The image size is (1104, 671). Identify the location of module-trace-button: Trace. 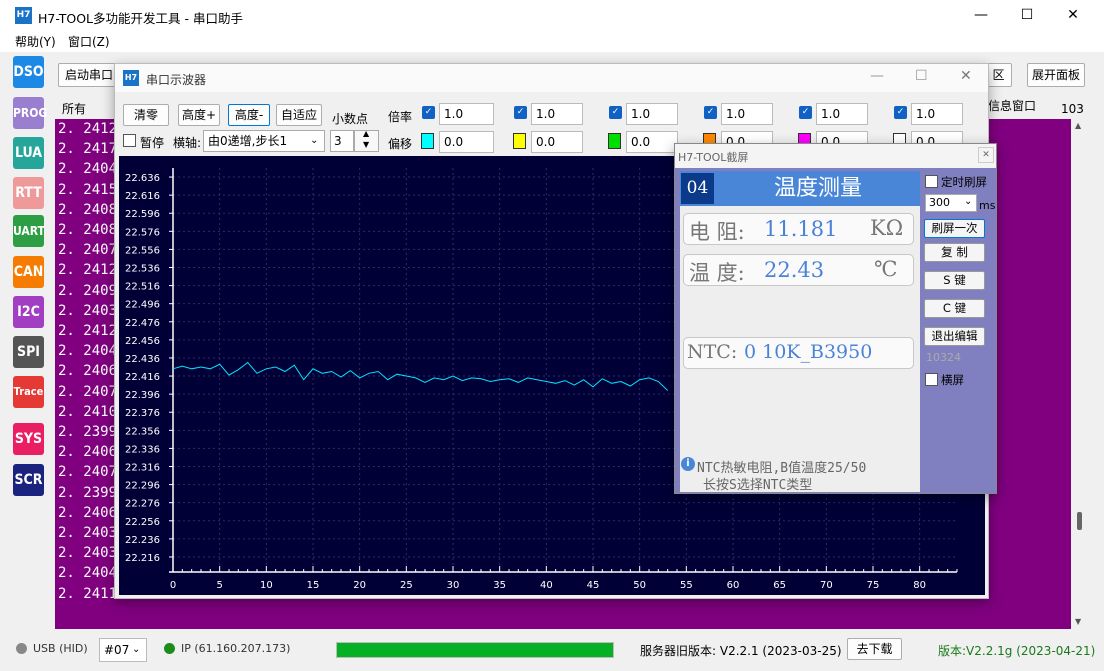
(28, 392).